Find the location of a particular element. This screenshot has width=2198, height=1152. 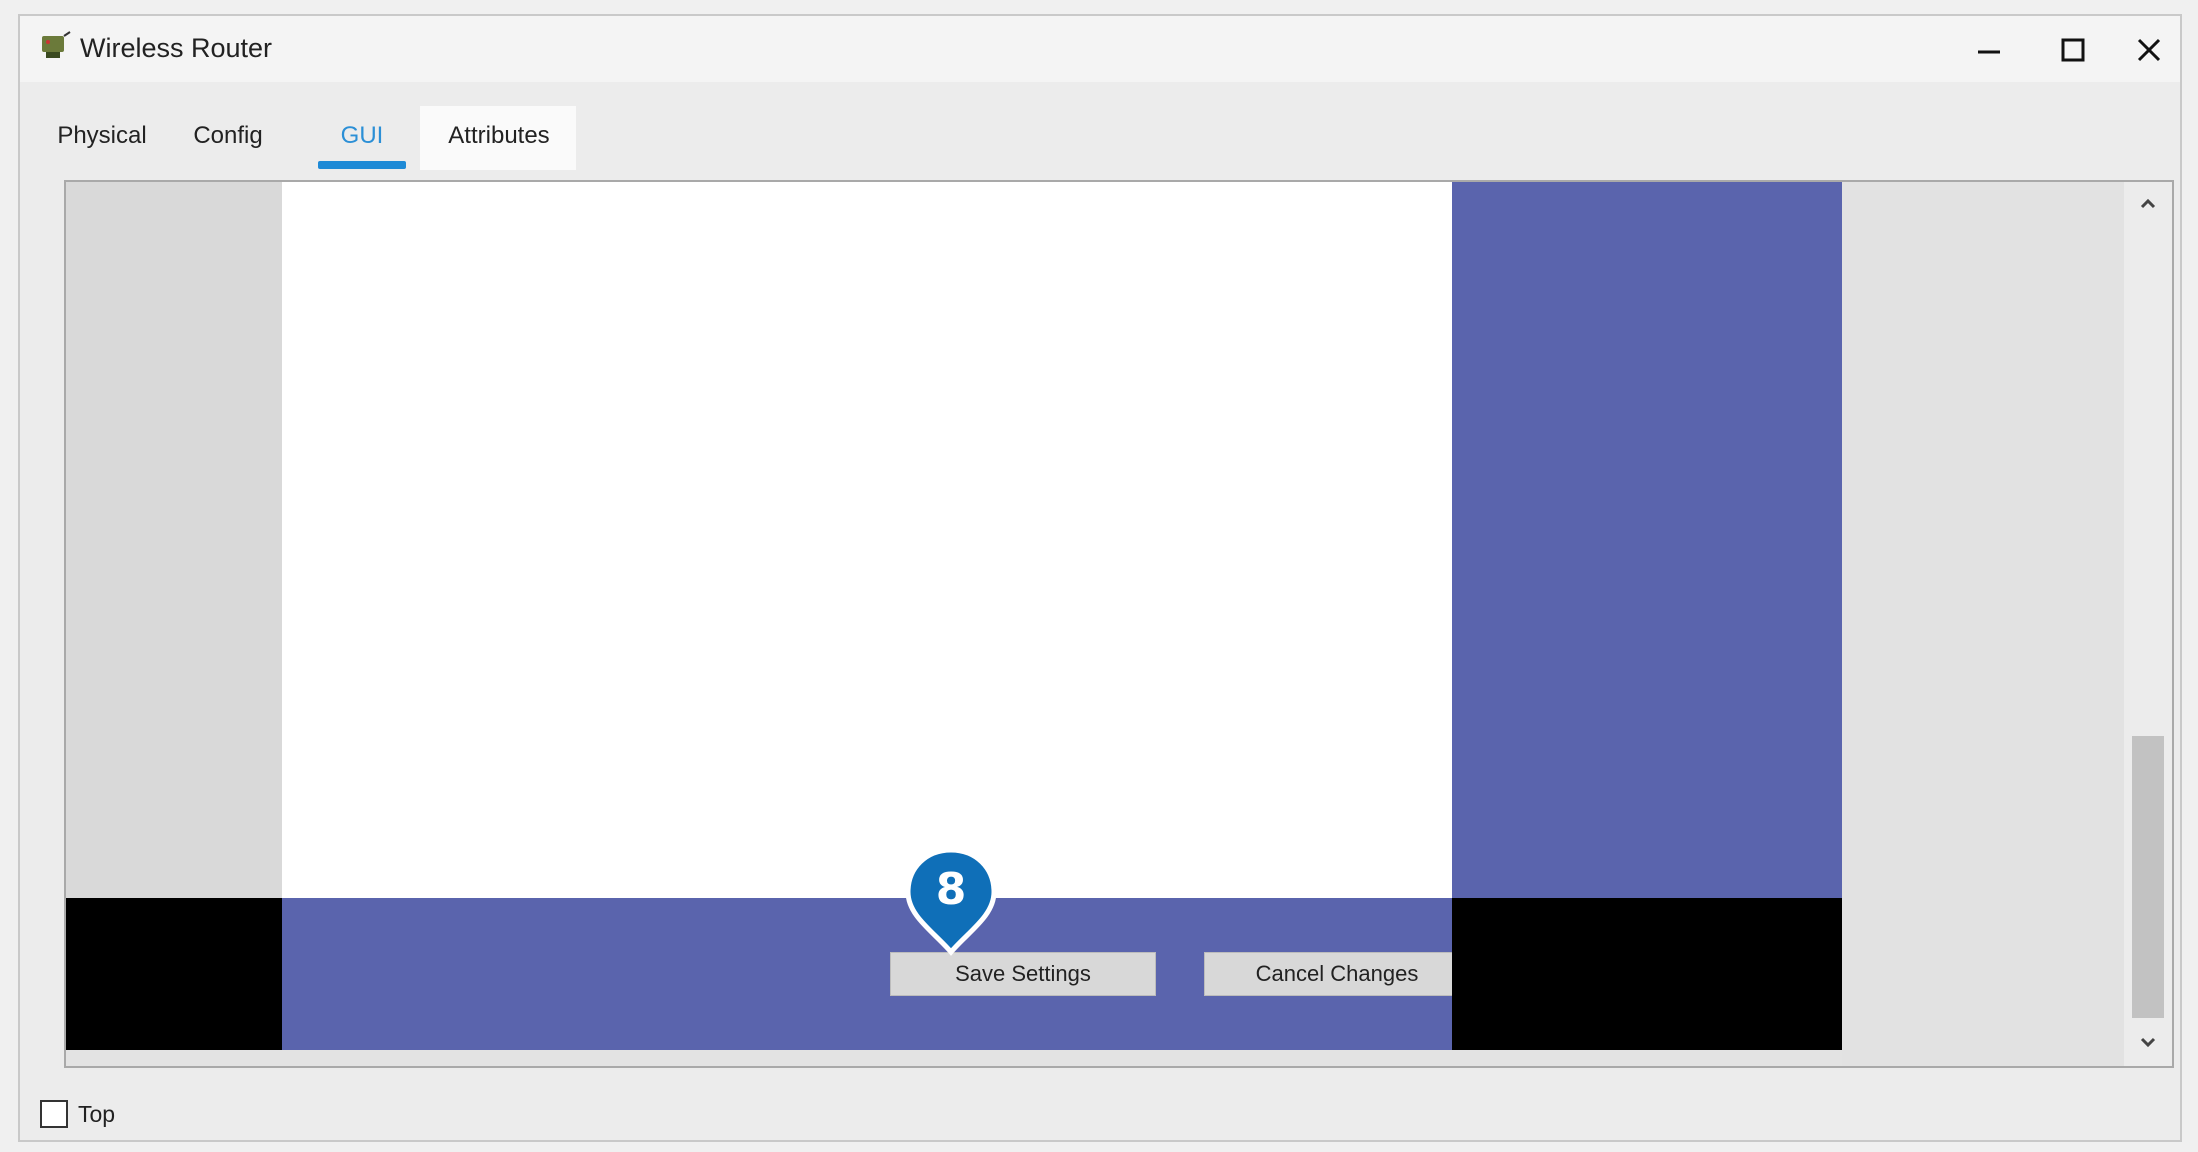

vertical-scrollbar is located at coordinates (2148, 624).